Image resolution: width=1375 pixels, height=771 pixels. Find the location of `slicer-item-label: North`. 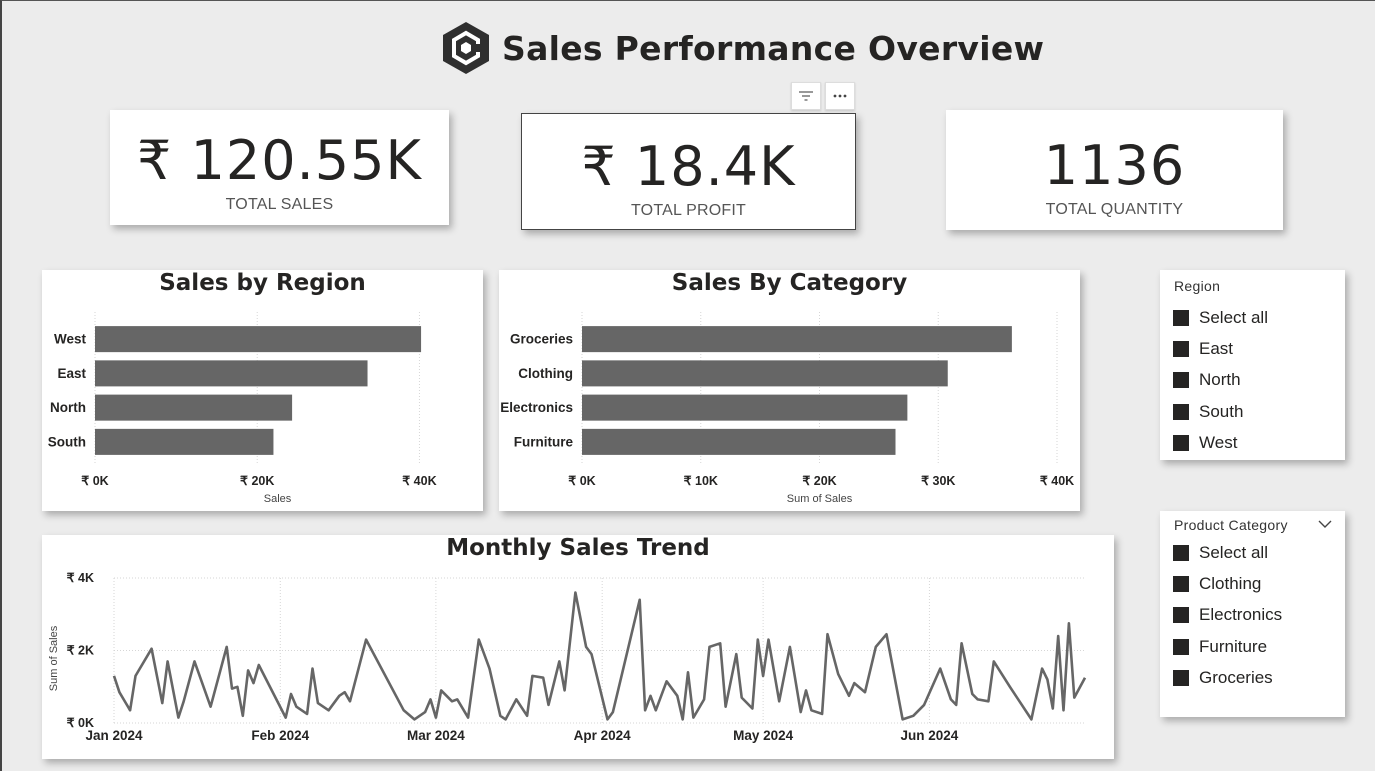

slicer-item-label: North is located at coordinates (1220, 380).